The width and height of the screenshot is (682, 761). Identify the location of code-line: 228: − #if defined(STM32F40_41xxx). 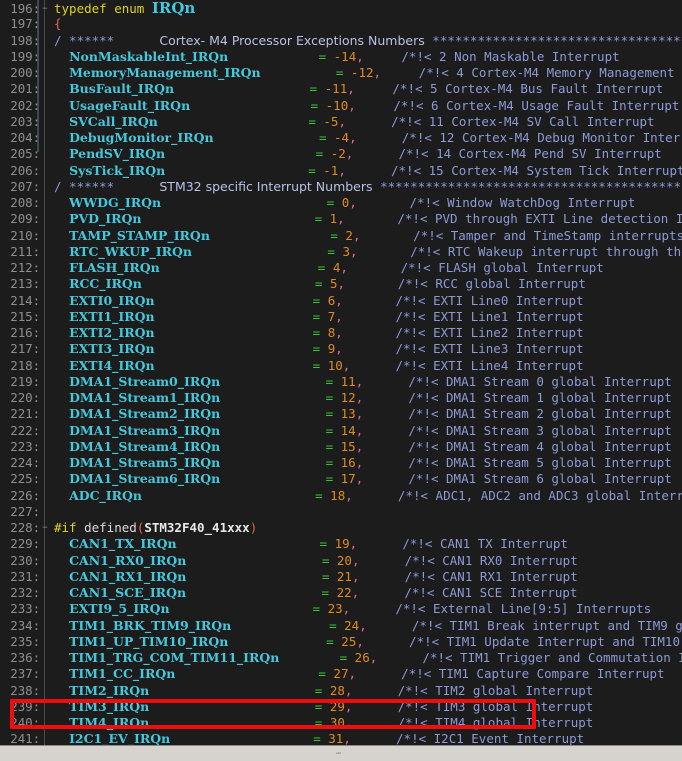
(341, 528).